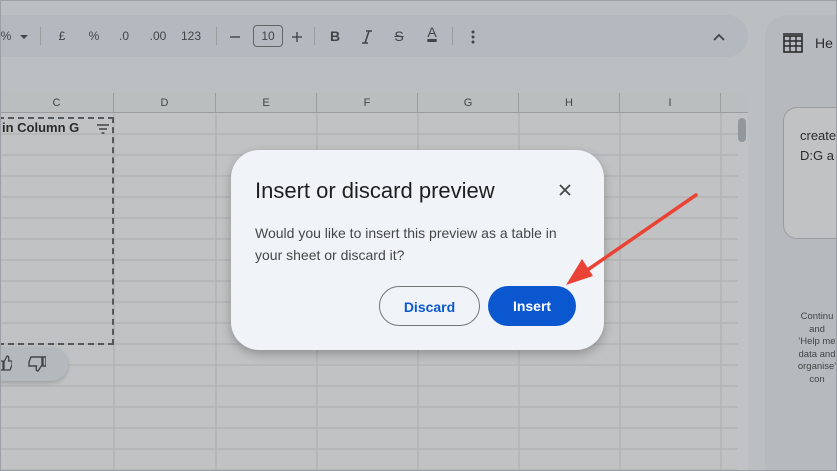  What do you see at coordinates (565, 190) in the screenshot?
I see `close-icon` at bounding box center [565, 190].